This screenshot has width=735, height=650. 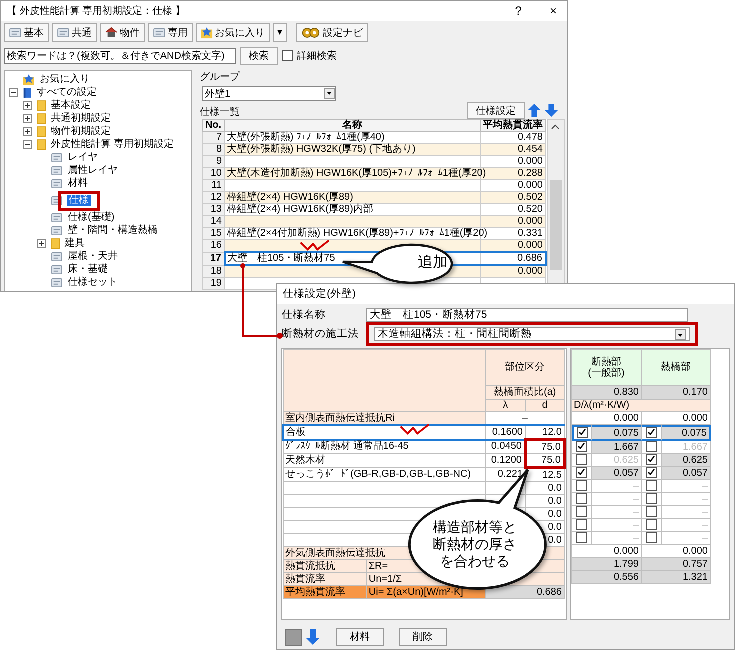 I want to click on table-cell: 0.478, so click(x=530, y=137).